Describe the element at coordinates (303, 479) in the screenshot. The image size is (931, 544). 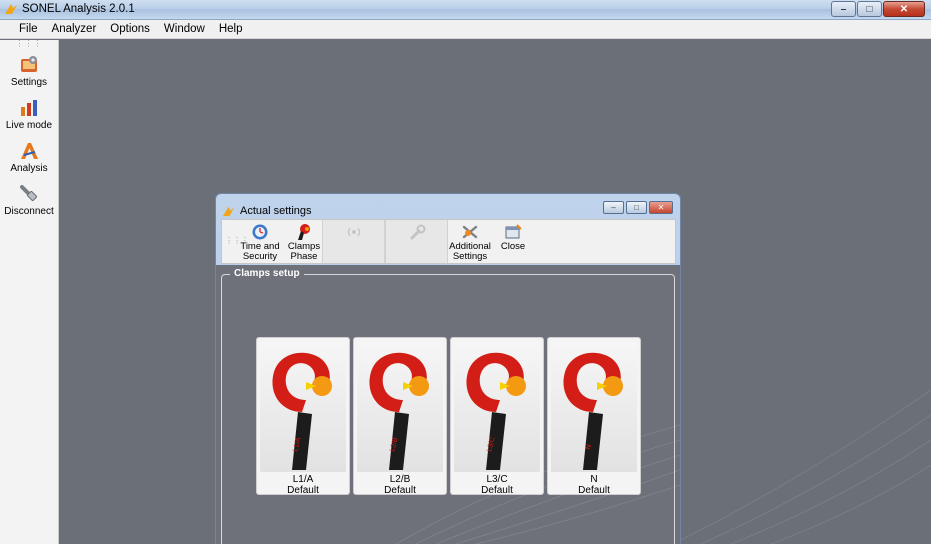
I see `clamp-name: L1/A` at that location.